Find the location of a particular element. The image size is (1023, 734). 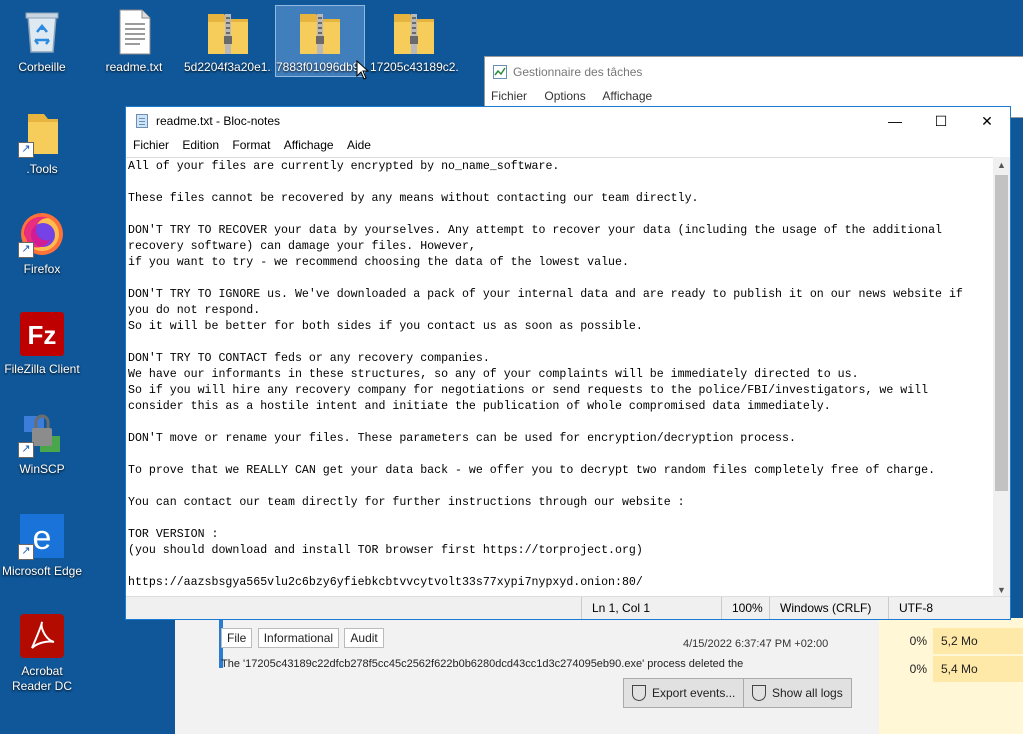

desktop-icon-label: readme.txt is located at coordinates (134, 67).